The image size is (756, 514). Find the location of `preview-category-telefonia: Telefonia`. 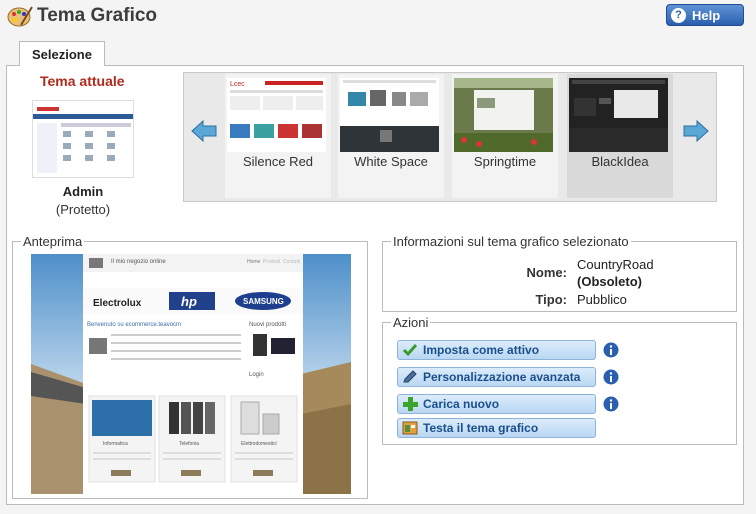

preview-category-telefonia: Telefonia is located at coordinates (189, 444).